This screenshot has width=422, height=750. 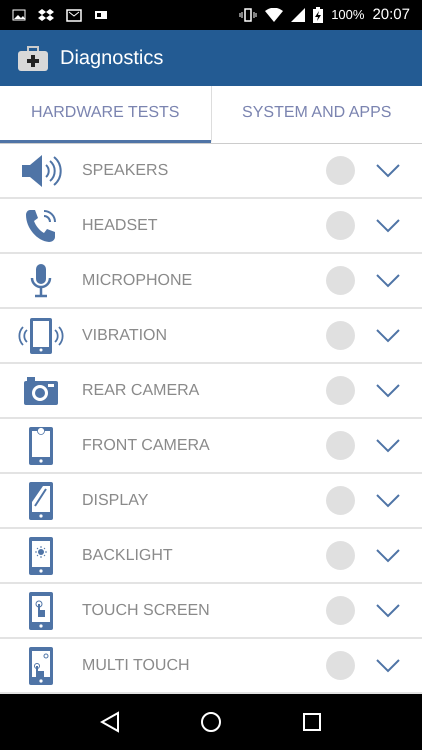 What do you see at coordinates (126, 170) in the screenshot?
I see `test-label: SPEAKERS` at bounding box center [126, 170].